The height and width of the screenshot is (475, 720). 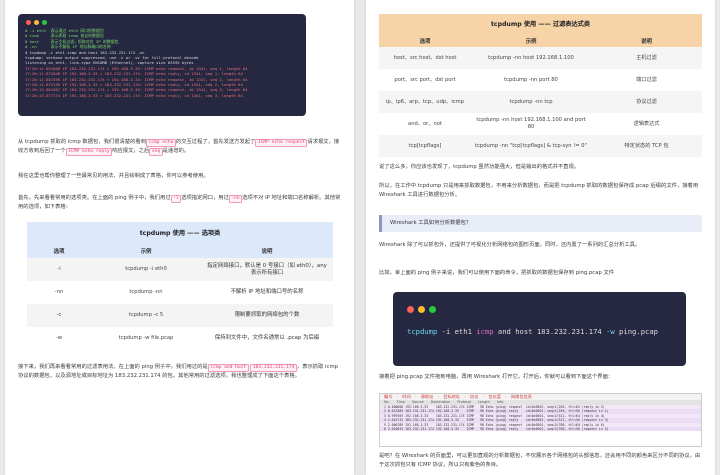 What do you see at coordinates (424, 101) in the screenshot?
I see `table-cell: ip、ip6、arp、tcp、udp、icmp` at bounding box center [424, 101].